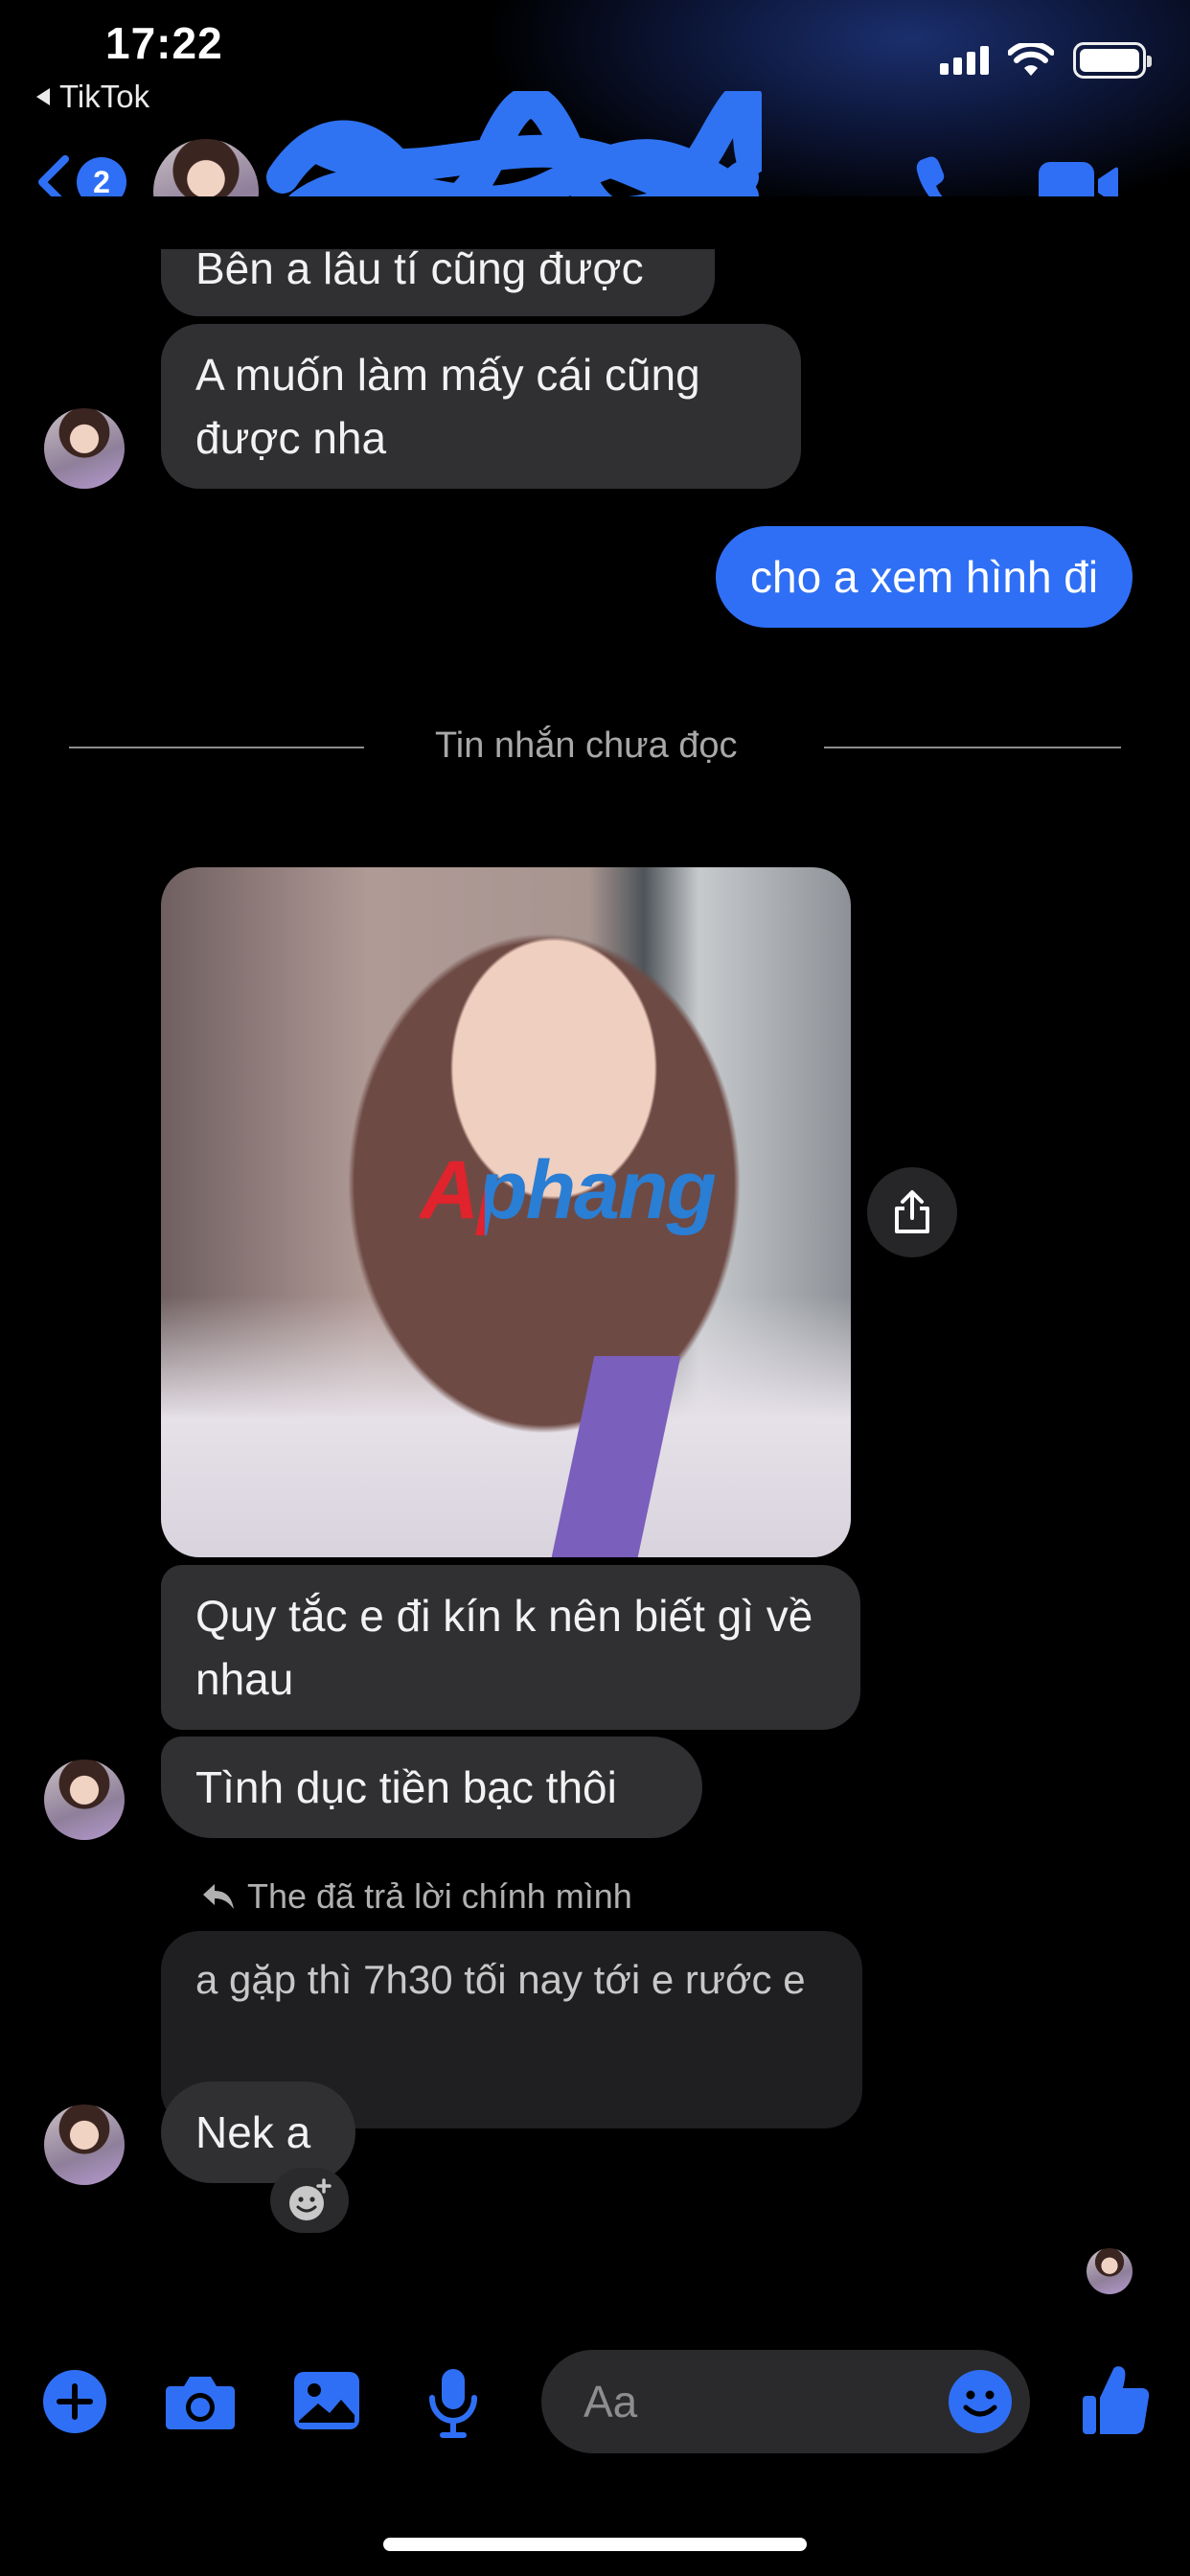  I want to click on more-actions-button, so click(74, 2404).